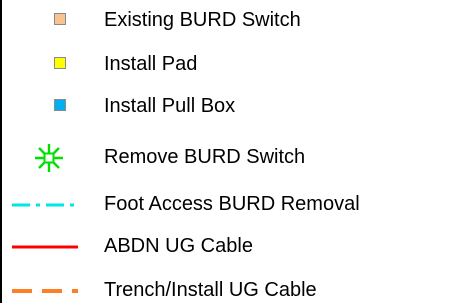  What do you see at coordinates (45, 205) in the screenshot?
I see `foot-access-line-icon` at bounding box center [45, 205].